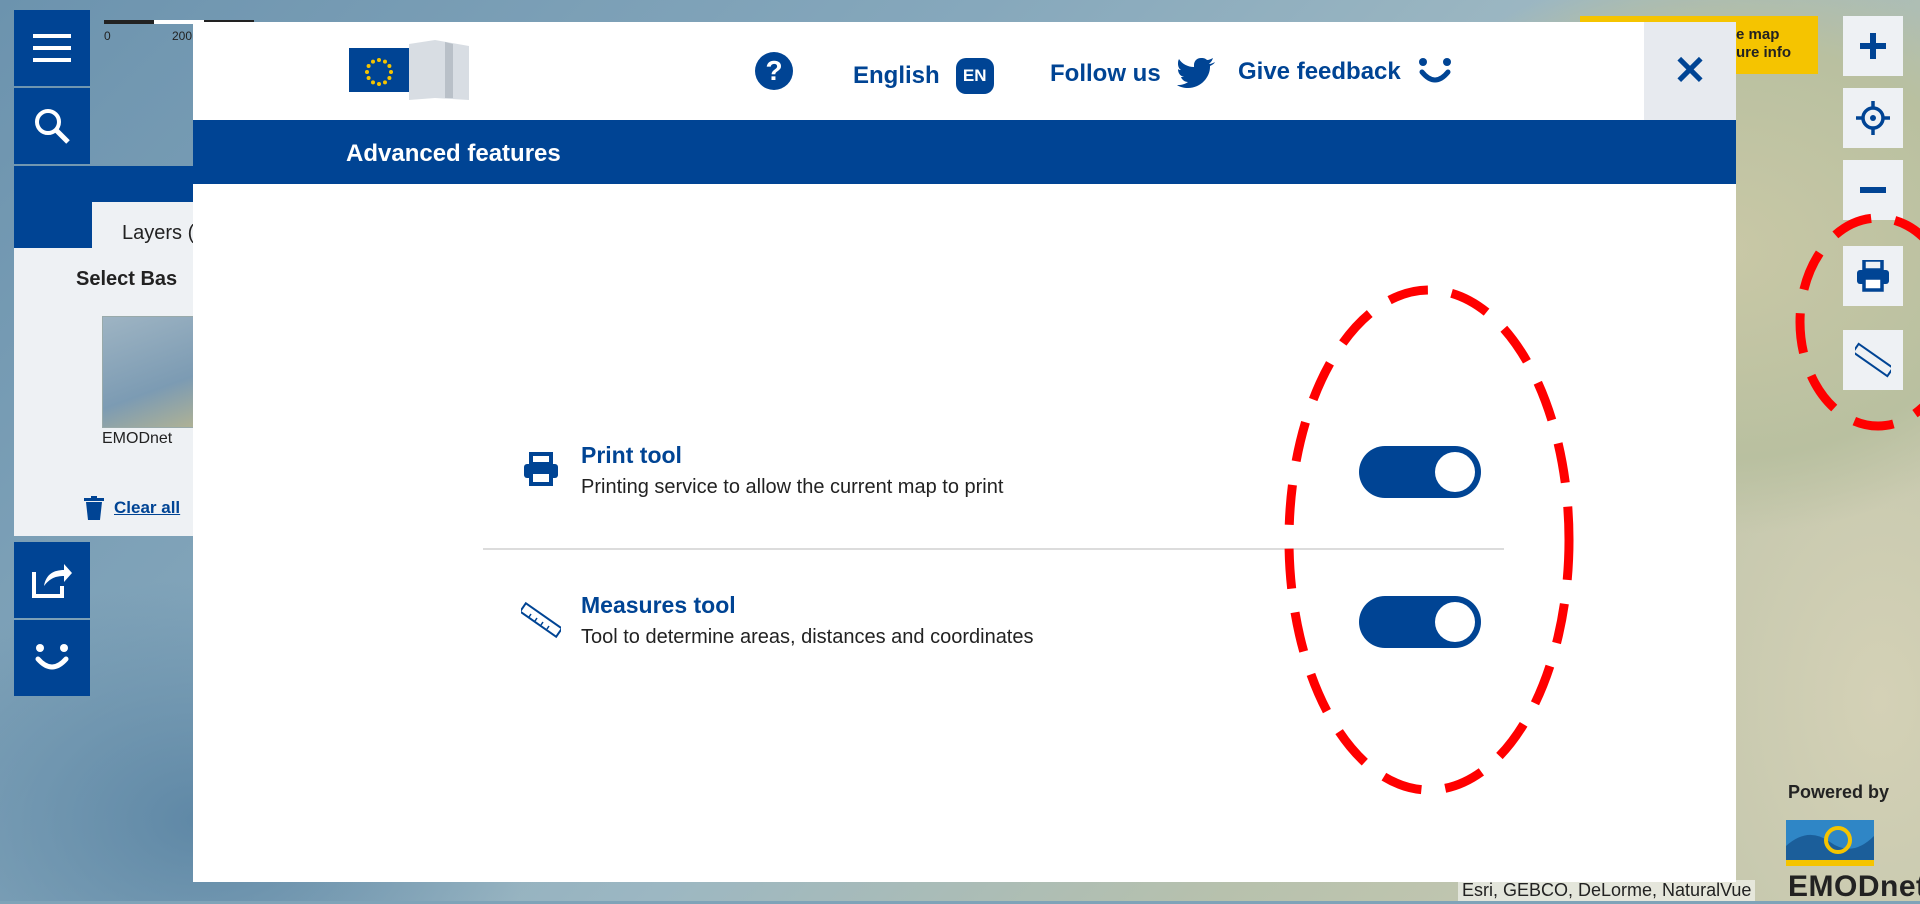 The image size is (1920, 904). Describe the element at coordinates (107, 36) in the screenshot. I see `scale-label-start: 0` at that location.